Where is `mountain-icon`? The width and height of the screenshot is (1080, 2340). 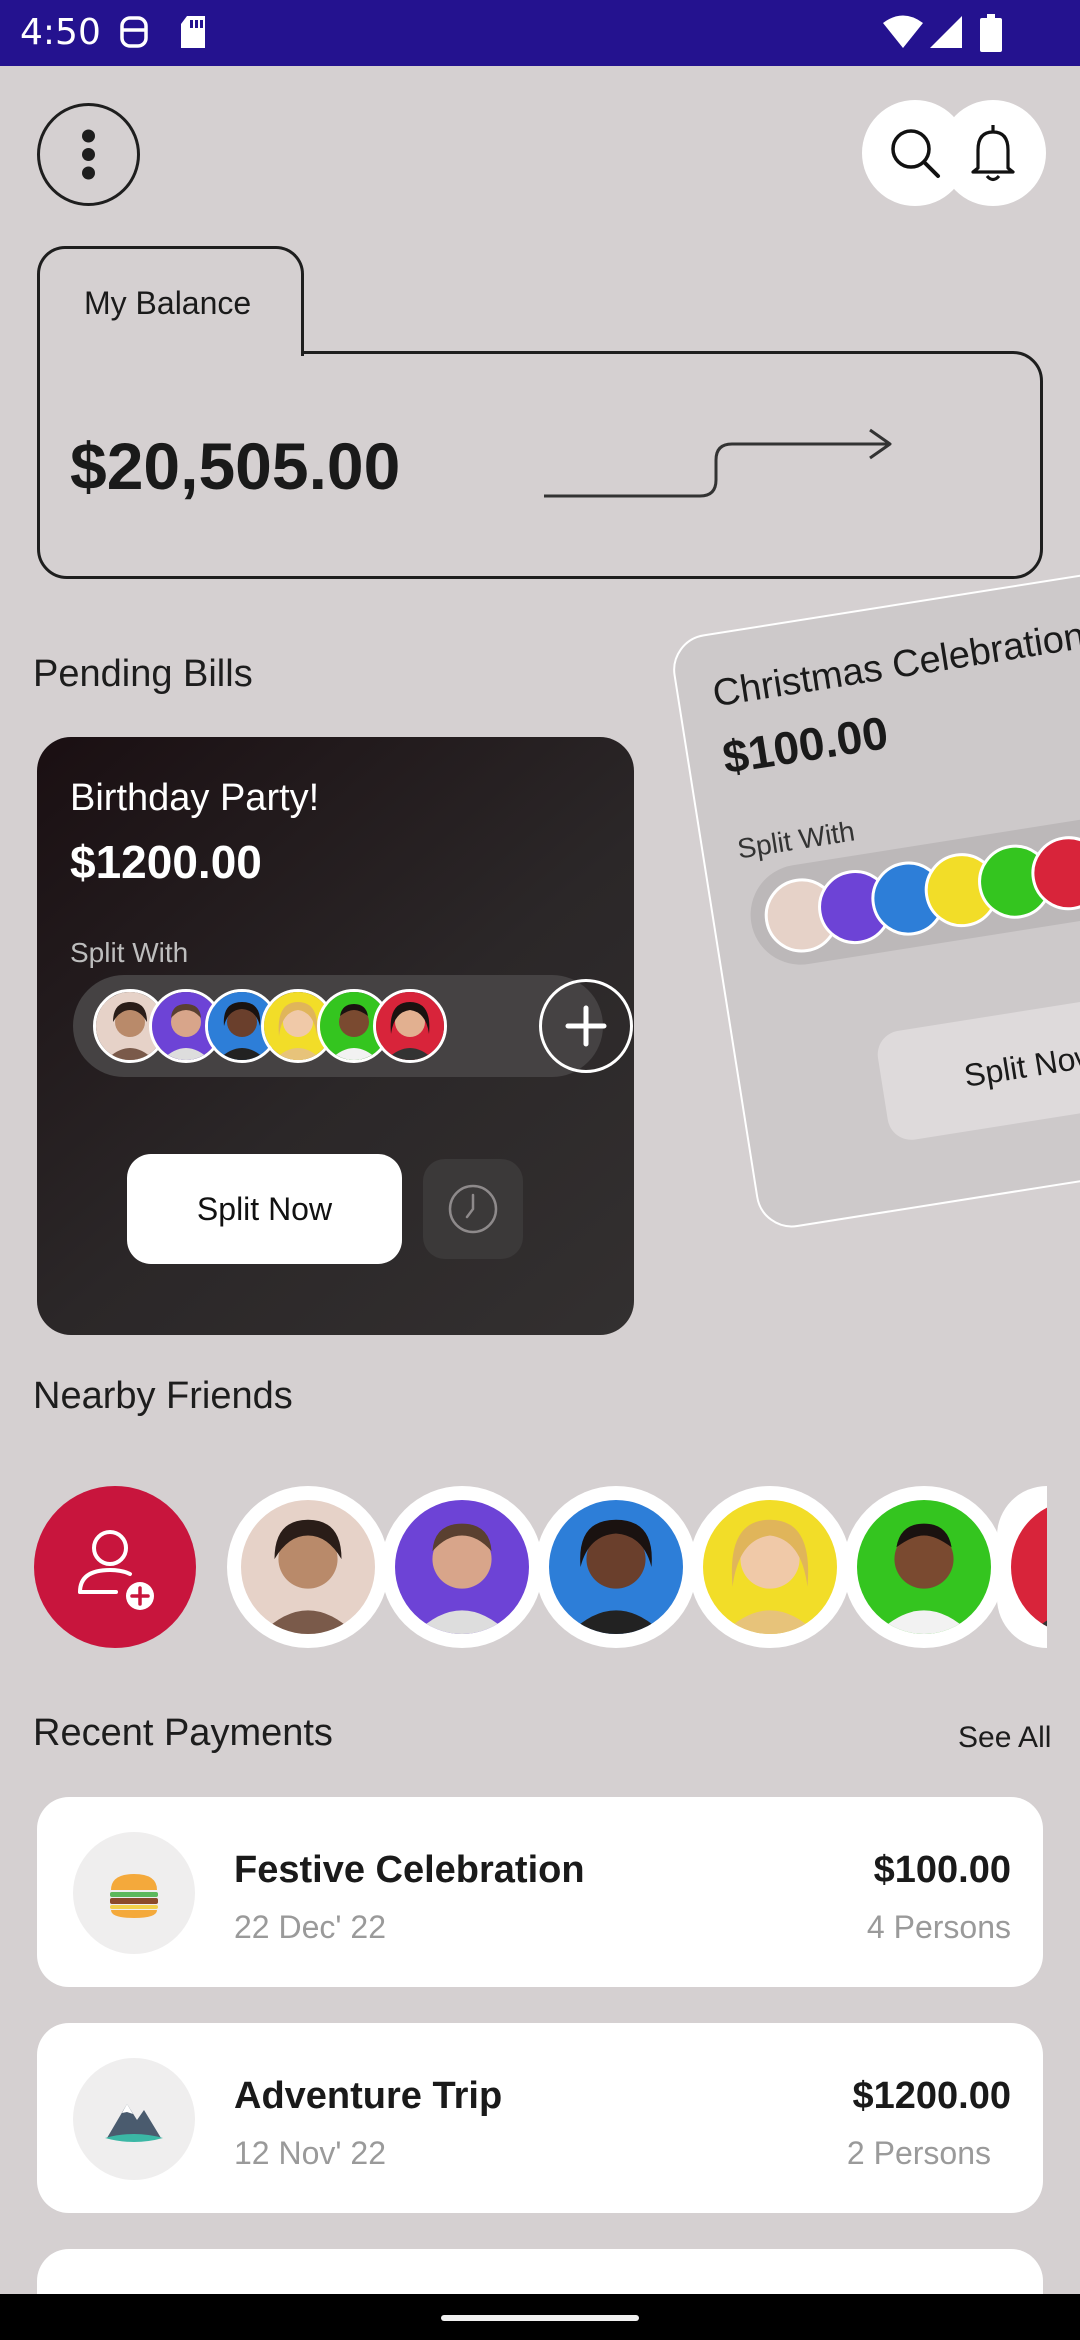
mountain-icon is located at coordinates (134, 2123).